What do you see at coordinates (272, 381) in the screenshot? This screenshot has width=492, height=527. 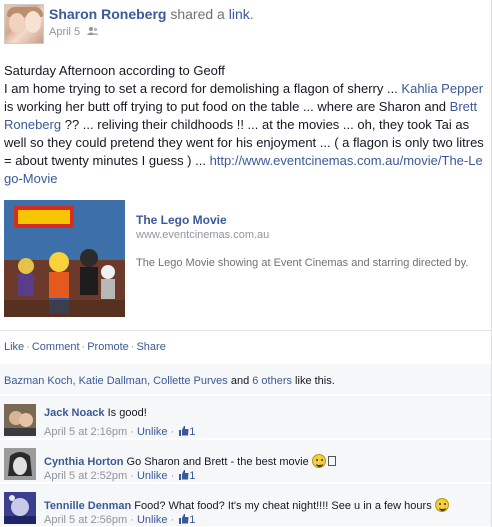 I see `likes-others-link: 6 others` at bounding box center [272, 381].